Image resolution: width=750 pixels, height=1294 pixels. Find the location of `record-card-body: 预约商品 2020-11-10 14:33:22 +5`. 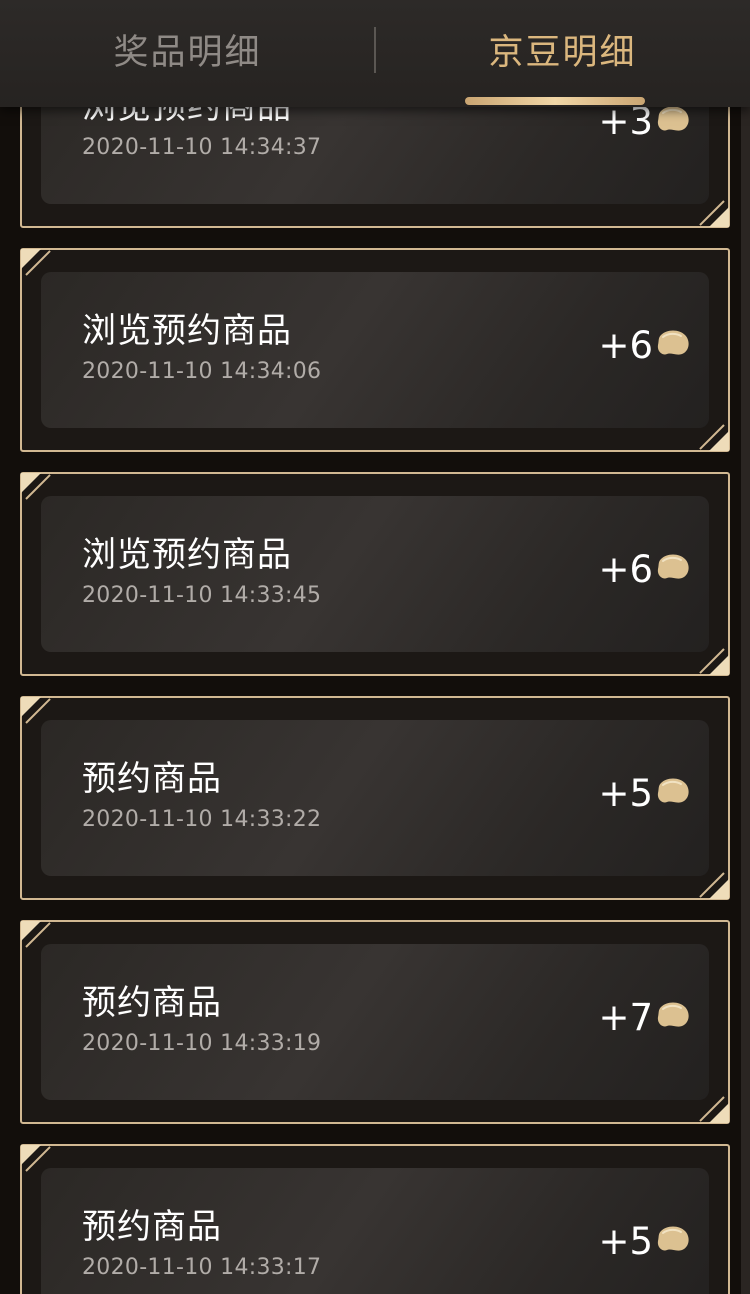

record-card-body: 预约商品 2020-11-10 14:33:22 +5 is located at coordinates (375, 798).